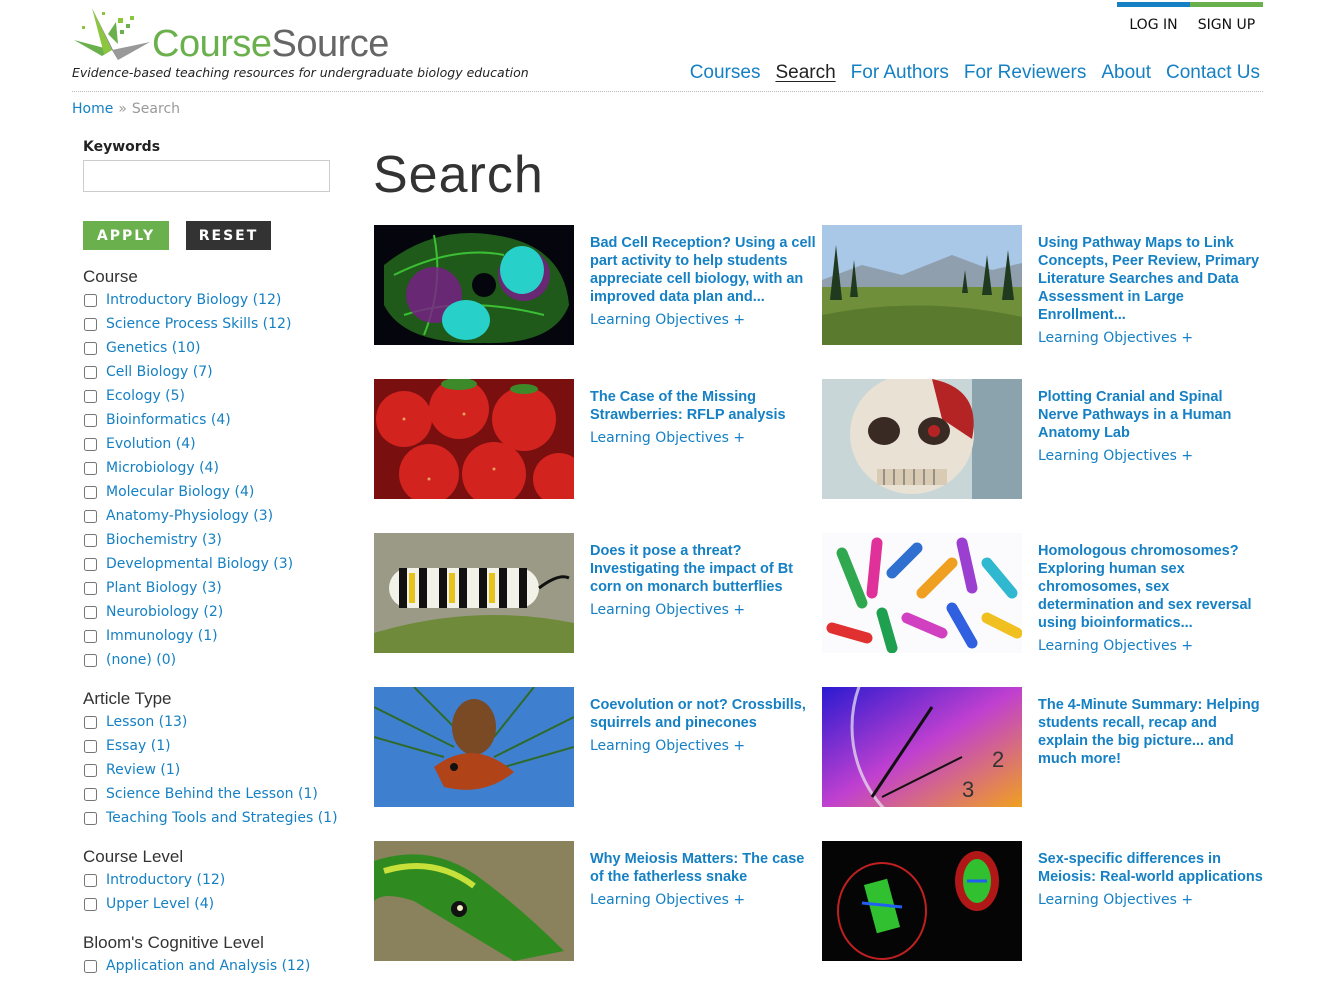 The width and height of the screenshot is (1335, 989). What do you see at coordinates (208, 966) in the screenshot?
I see `facet-option-label: Application and Analysis (12)` at bounding box center [208, 966].